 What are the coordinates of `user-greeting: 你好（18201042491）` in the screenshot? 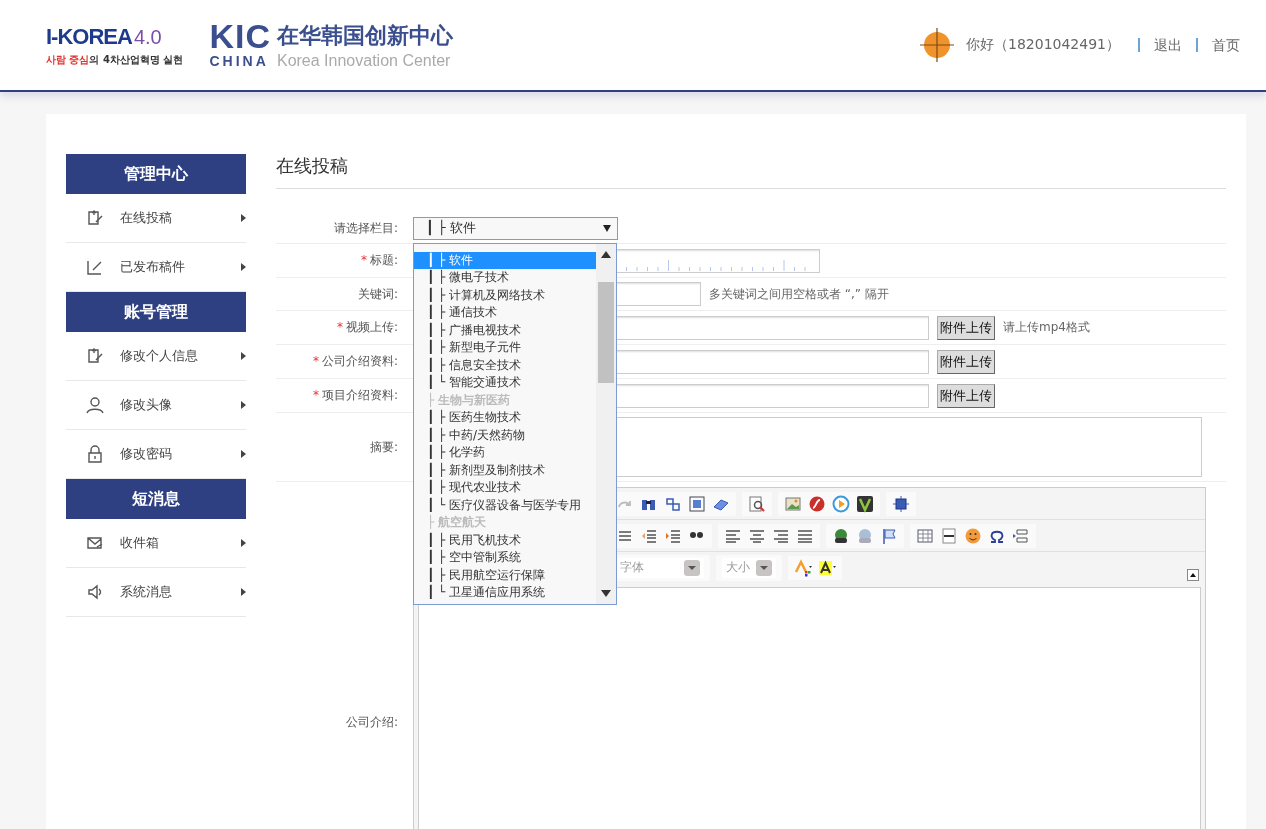 It's located at (1043, 45).